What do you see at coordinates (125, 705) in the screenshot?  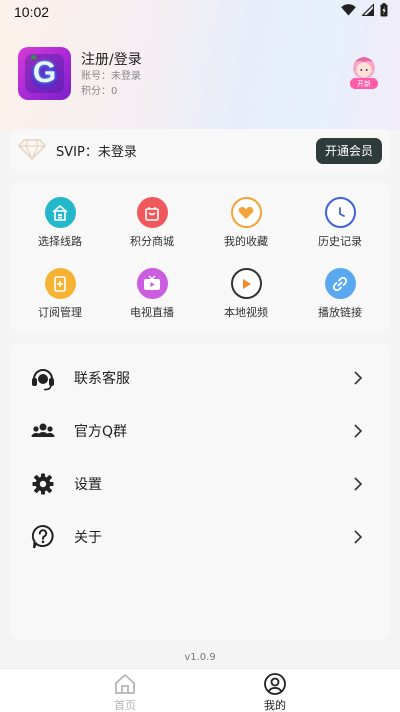 I see `tab-label: 首页` at bounding box center [125, 705].